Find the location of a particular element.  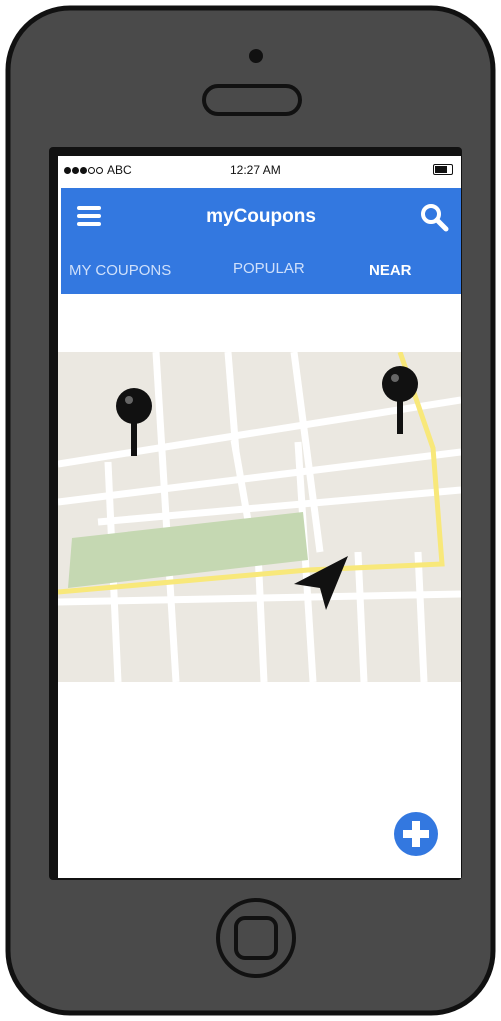

tab-bar: MY COUPONS POPULAR NEAR is located at coordinates (261, 269).